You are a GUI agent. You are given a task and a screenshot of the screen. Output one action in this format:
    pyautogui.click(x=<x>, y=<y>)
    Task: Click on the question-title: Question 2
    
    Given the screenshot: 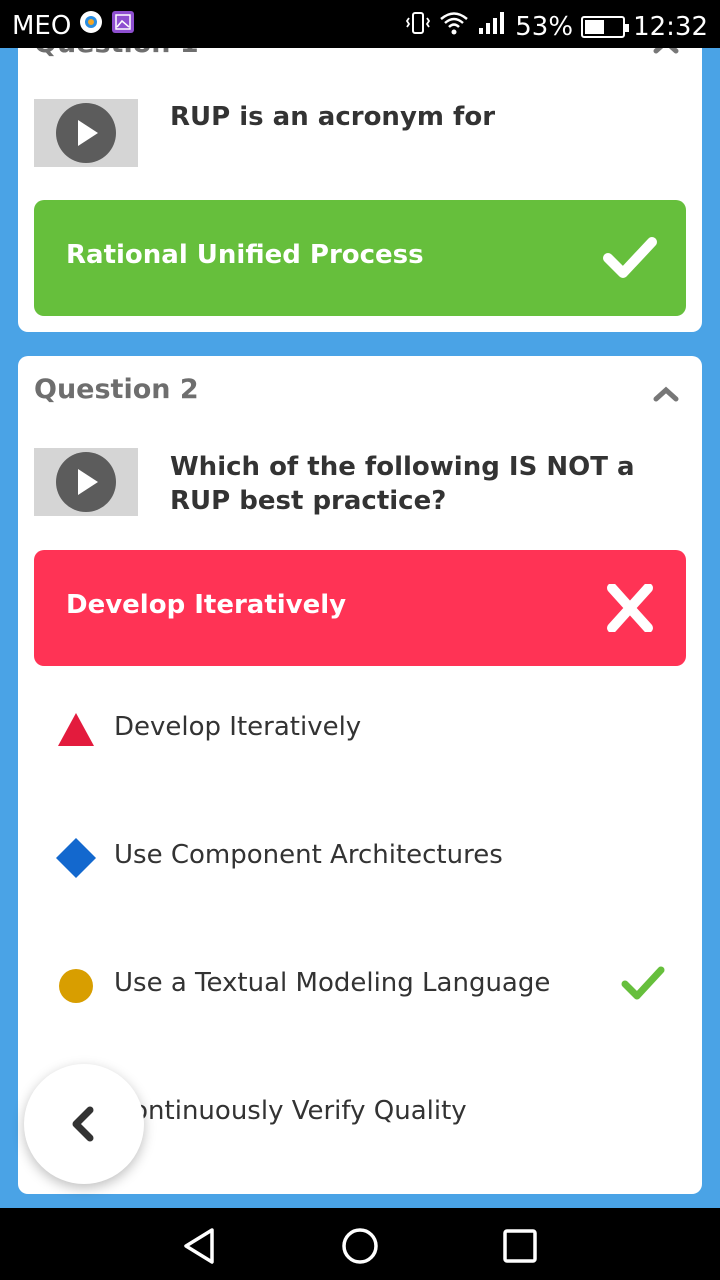 What is the action you would take?
    pyautogui.click(x=116, y=389)
    